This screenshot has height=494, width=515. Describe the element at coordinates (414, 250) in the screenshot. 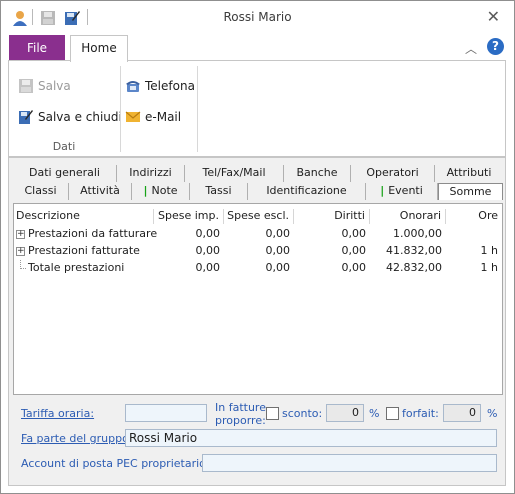

I see `cell-onorari: 41.832,00` at that location.